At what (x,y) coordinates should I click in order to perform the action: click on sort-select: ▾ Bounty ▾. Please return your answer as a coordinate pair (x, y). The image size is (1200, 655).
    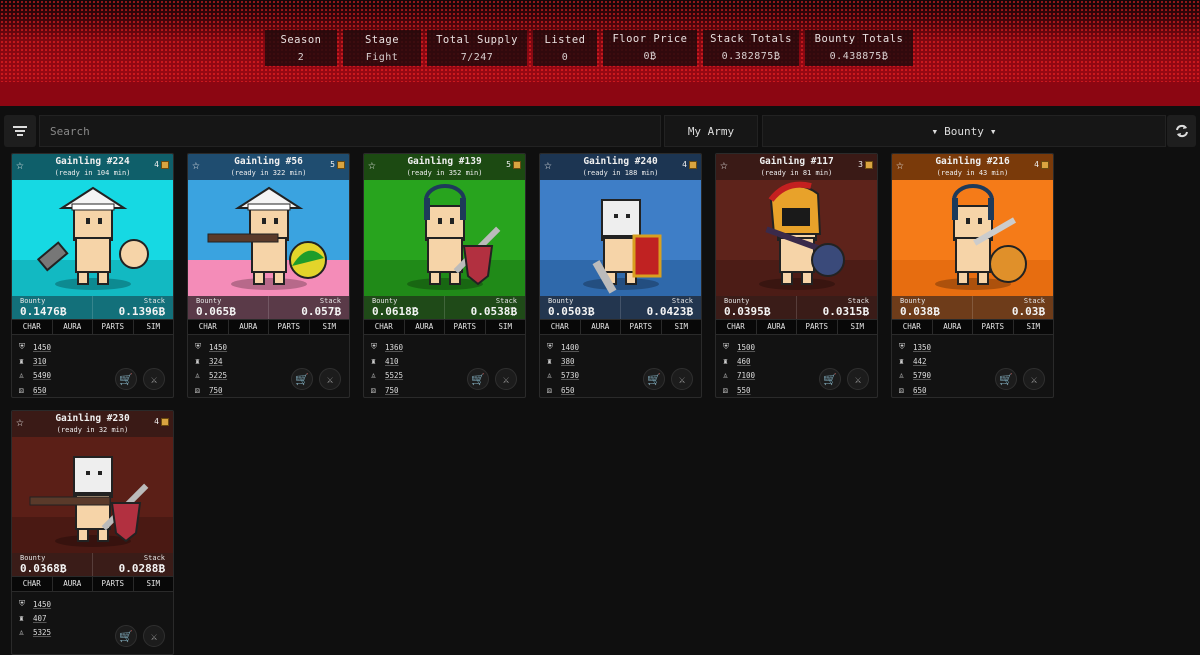
    Looking at the image, I should click on (964, 131).